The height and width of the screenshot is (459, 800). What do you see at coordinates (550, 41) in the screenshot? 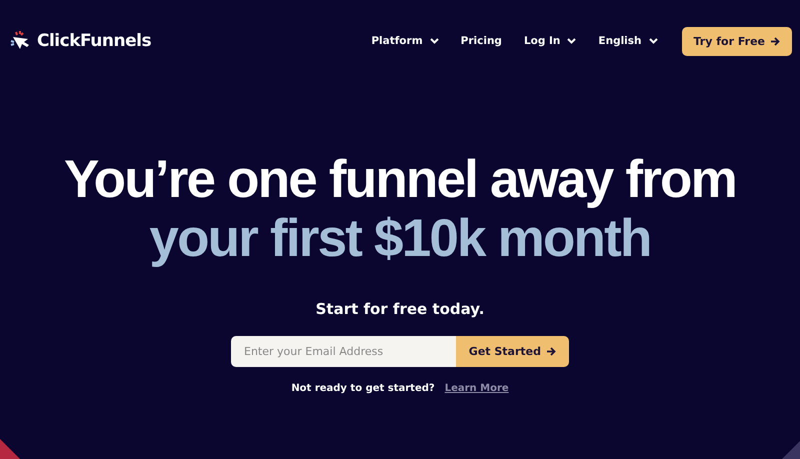
I see `nav-link: Log In` at bounding box center [550, 41].